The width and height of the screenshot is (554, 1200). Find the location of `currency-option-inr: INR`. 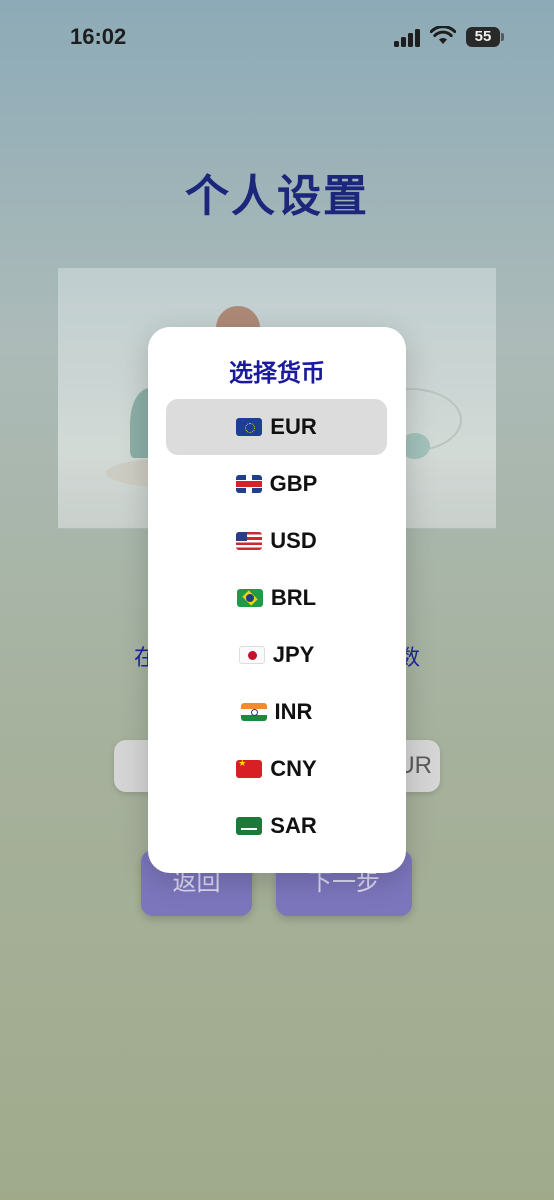

currency-option-inr: INR is located at coordinates (276, 712).